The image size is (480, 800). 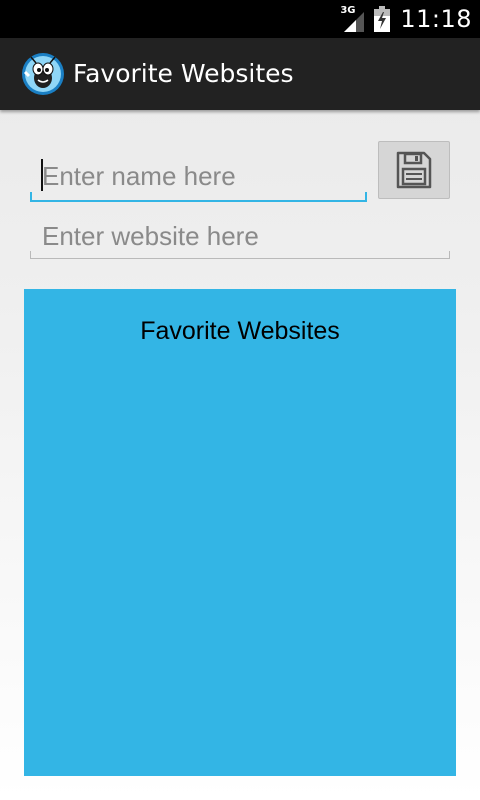 I want to click on status-indicators: 3G 11:18, so click(x=406, y=19).